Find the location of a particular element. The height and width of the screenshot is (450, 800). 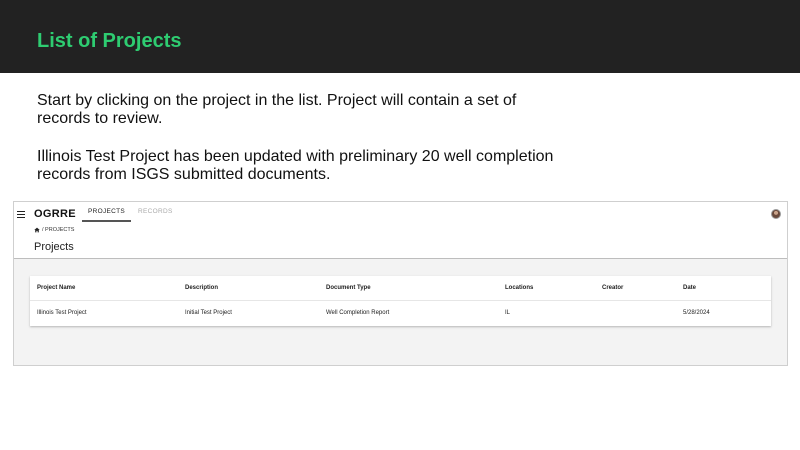

cell-locations: IL is located at coordinates (508, 313).